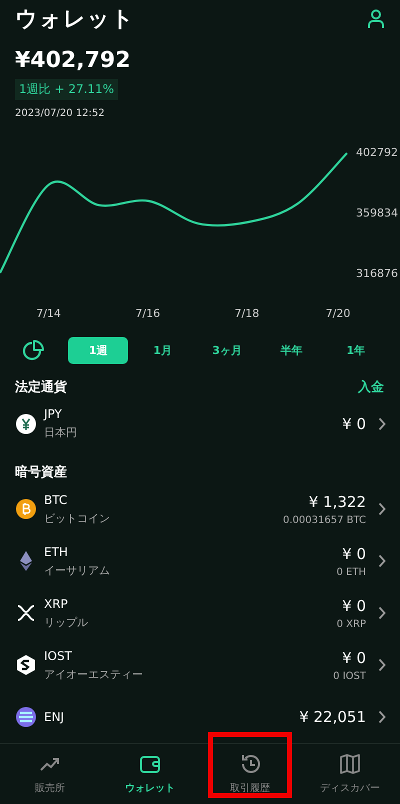  Describe the element at coordinates (377, 273) in the screenshot. I see `y-axis-label: 316876` at that location.